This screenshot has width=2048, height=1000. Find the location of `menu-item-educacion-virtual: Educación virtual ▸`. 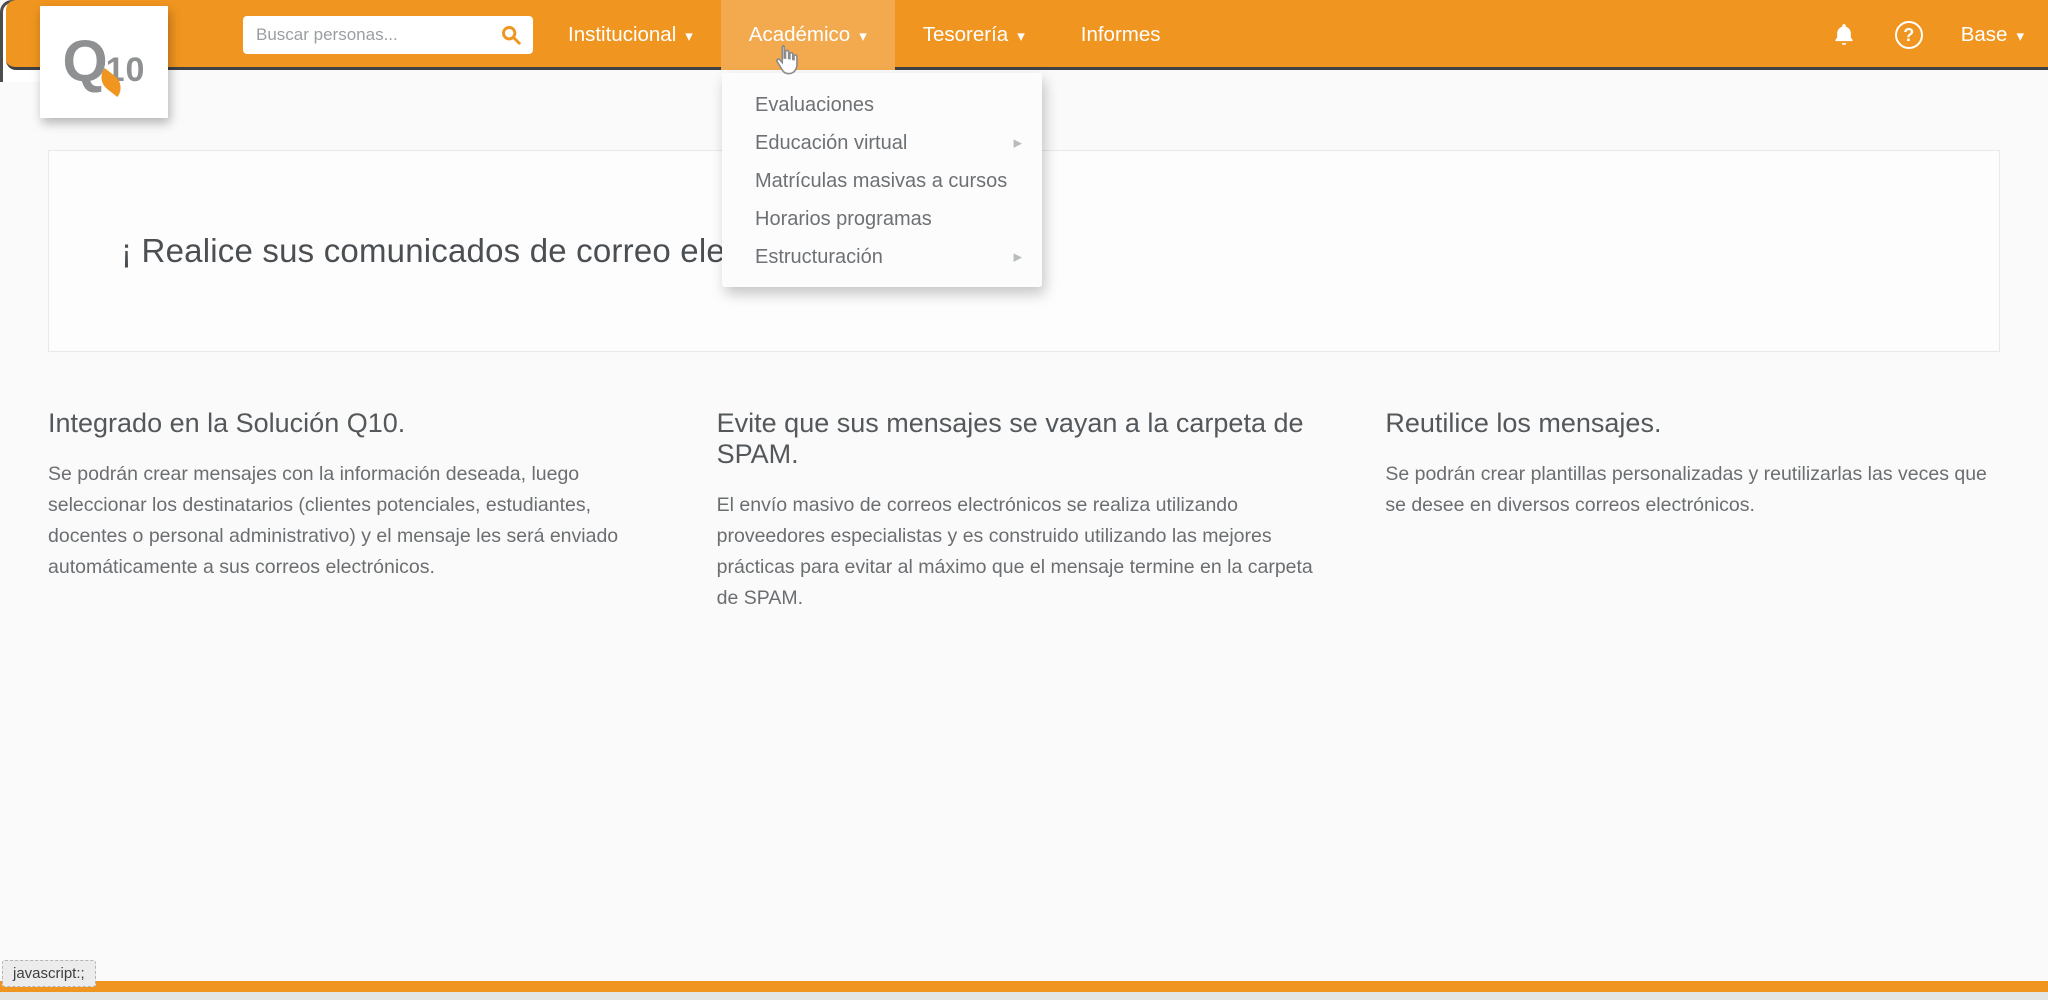

menu-item-educacion-virtual: Educación virtual ▸ is located at coordinates (882, 143).